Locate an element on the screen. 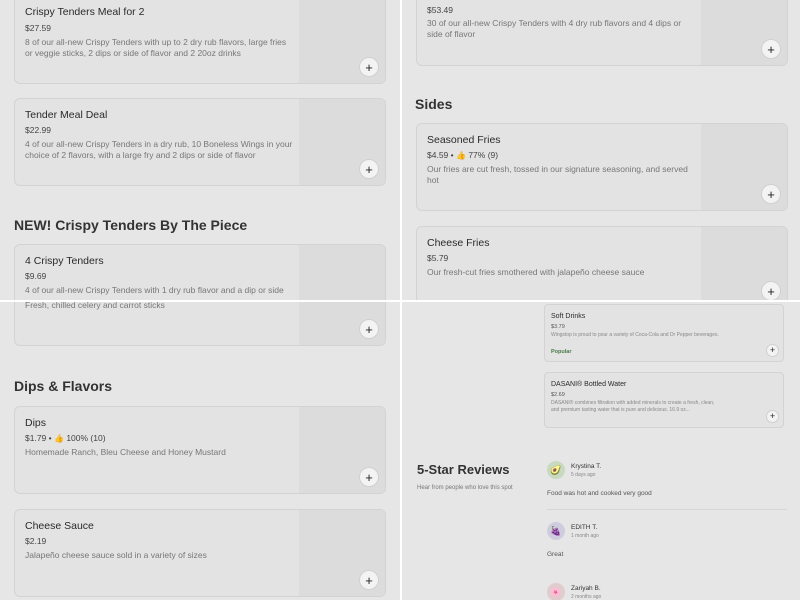  menu-item-title: 4 Crispy Tenders is located at coordinates (64, 261).